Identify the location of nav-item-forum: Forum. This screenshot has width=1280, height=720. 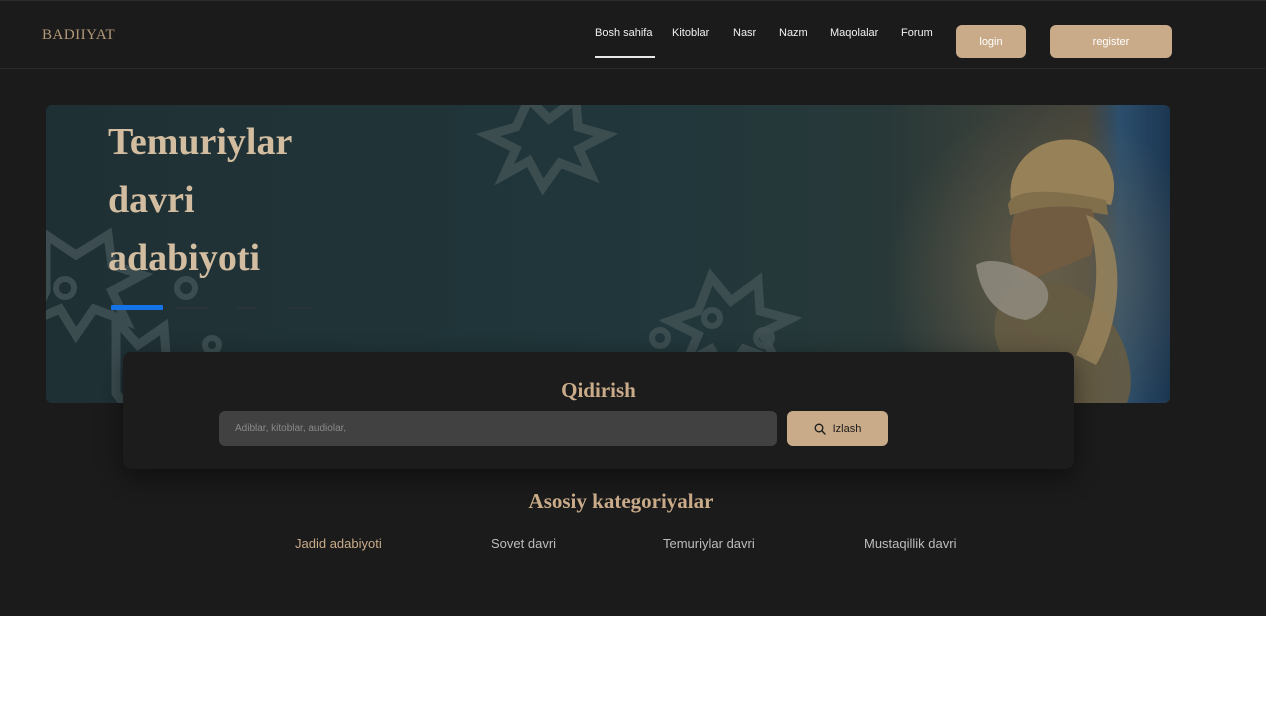
(917, 33).